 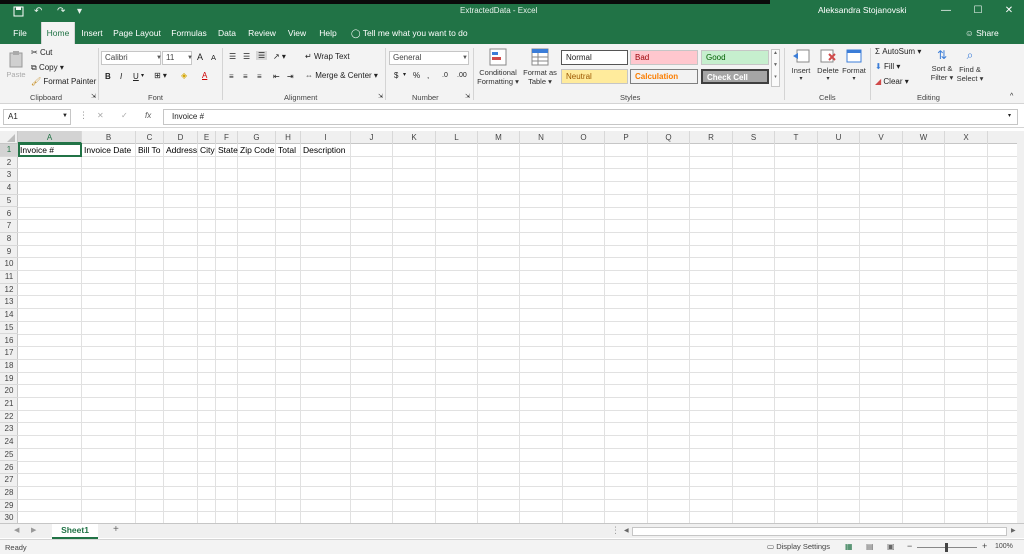 What do you see at coordinates (982, 33) in the screenshot?
I see `share-button: ☺ Share` at bounding box center [982, 33].